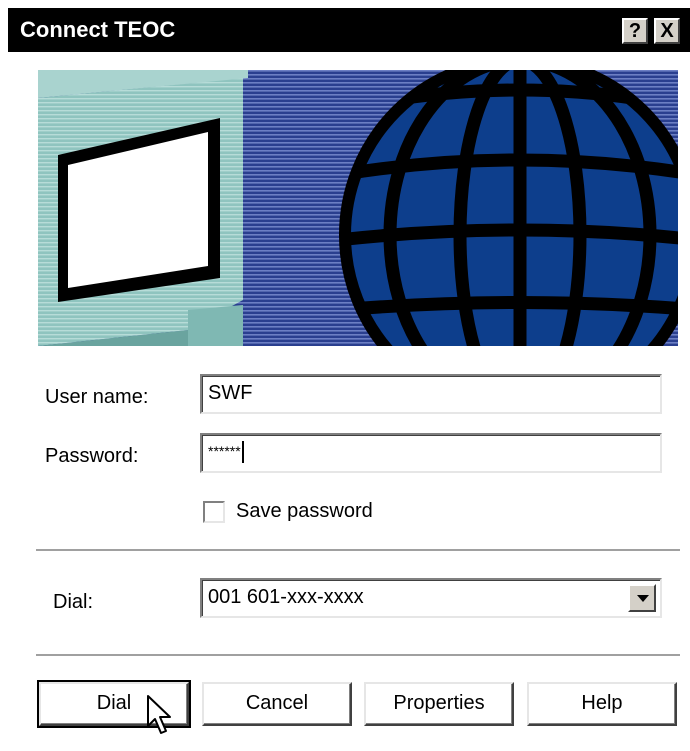 The image size is (690, 751). I want to click on password-field: ******, so click(431, 453).